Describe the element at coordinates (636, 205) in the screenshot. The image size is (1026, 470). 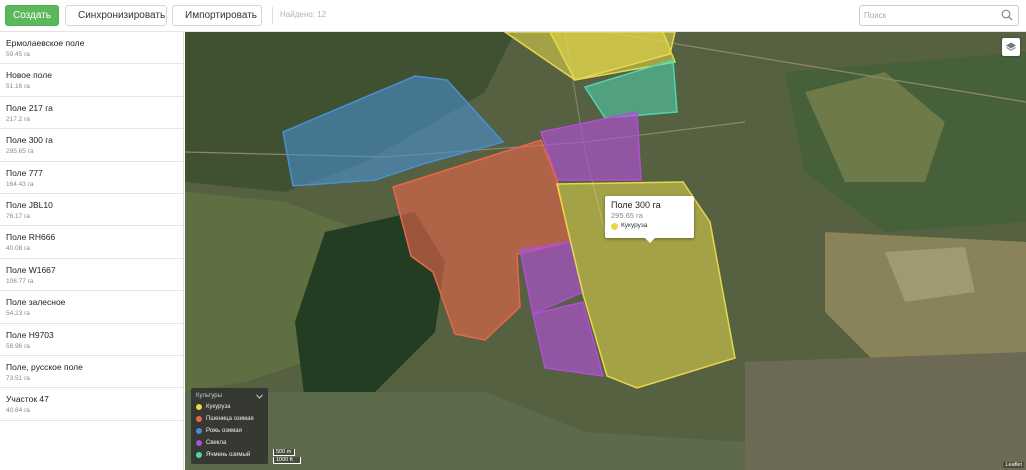
I see `popup-title: Поле 300 га` at that location.